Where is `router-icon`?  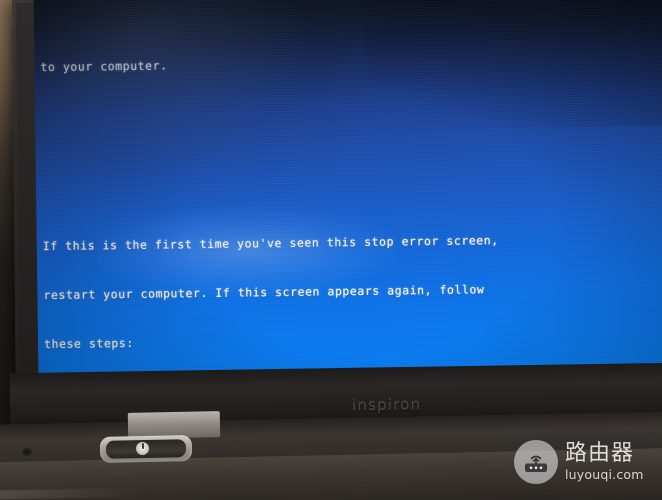
router-icon is located at coordinates (536, 462).